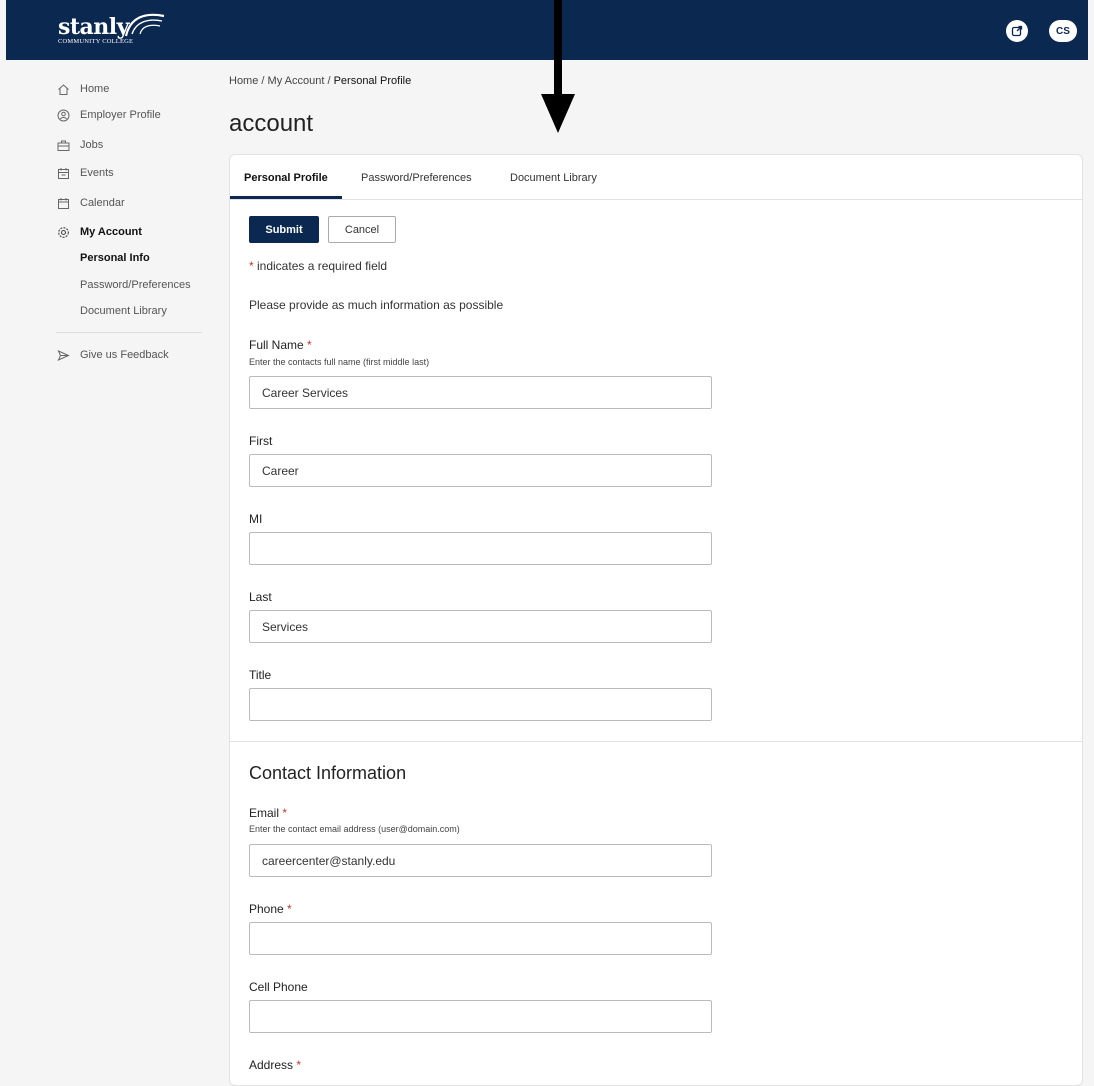 The image size is (1094, 1086). What do you see at coordinates (111, 232) in the screenshot?
I see `sidebar-item-label: My Account` at bounding box center [111, 232].